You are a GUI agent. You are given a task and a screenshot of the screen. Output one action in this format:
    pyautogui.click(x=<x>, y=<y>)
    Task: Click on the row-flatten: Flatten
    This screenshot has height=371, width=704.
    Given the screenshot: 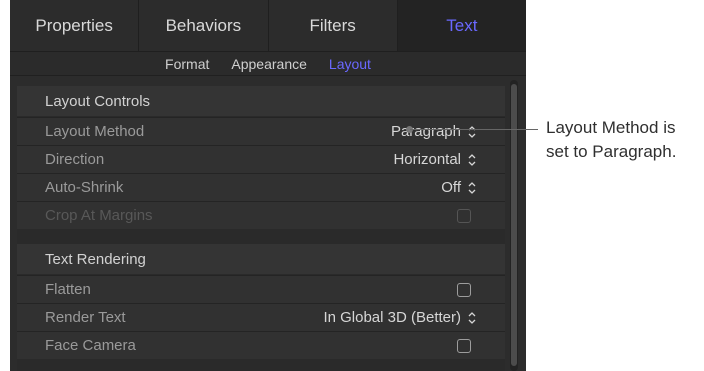 What is the action you would take?
    pyautogui.click(x=261, y=289)
    